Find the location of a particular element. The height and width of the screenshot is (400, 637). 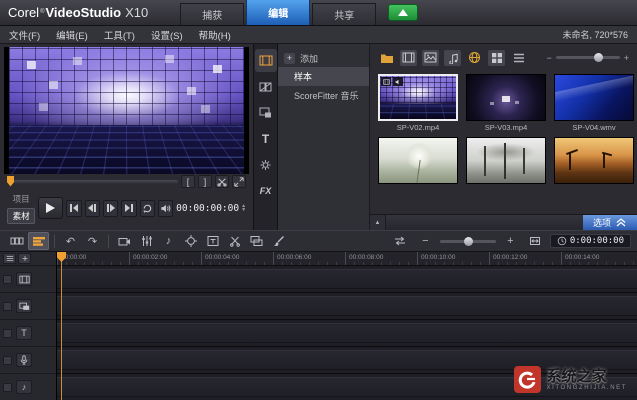

menu-settings: 设置(S) is located at coordinates (167, 35).